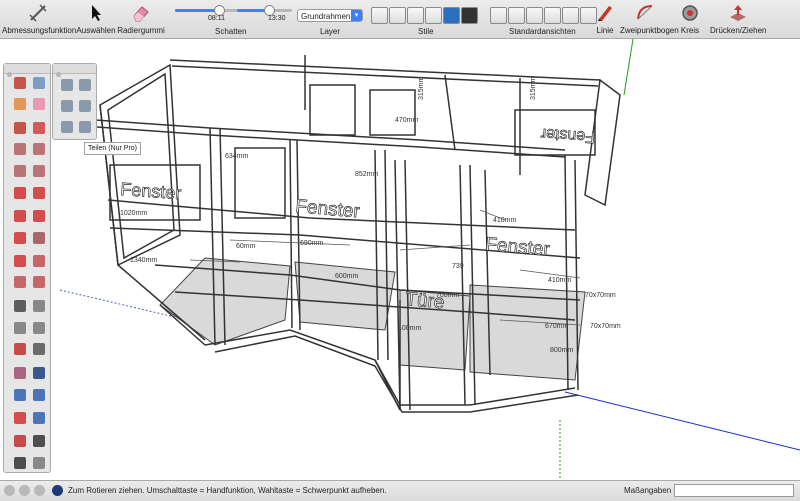  What do you see at coordinates (328, 209) in the screenshot?
I see `window-label-center: Fenster` at bounding box center [328, 209].